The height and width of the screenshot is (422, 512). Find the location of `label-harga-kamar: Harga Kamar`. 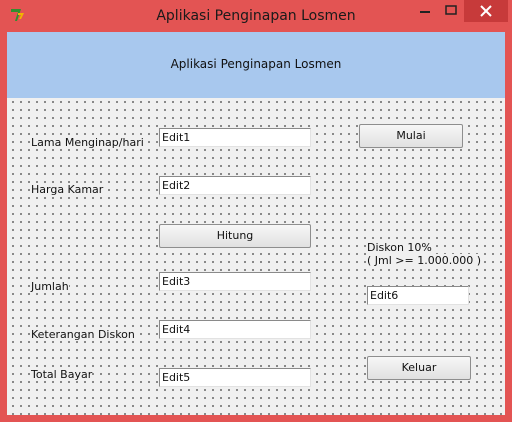

label-harga-kamar: Harga Kamar is located at coordinates (67, 189).